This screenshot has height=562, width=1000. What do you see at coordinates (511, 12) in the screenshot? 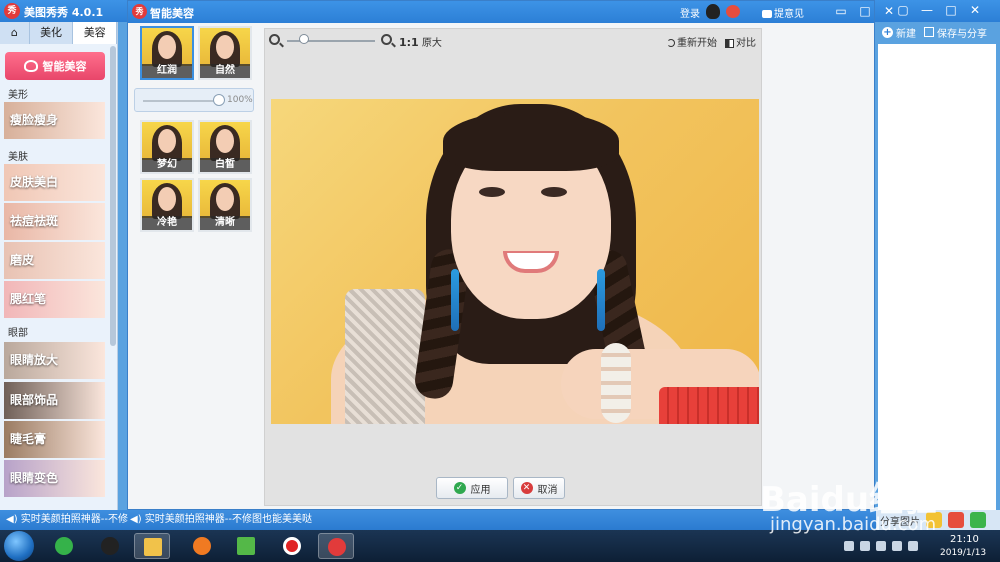
I see `dialog-titlebar: 秀 智能美容 登录 提意见 ▭ □ ✕` at bounding box center [511, 12].